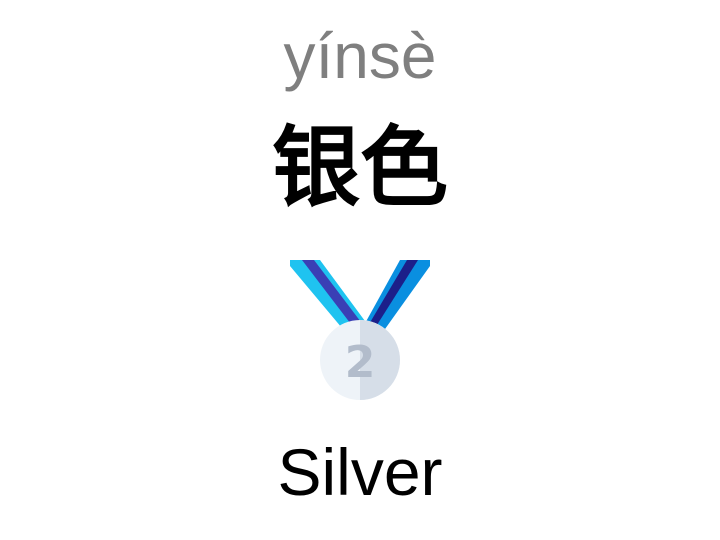 This screenshot has width=720, height=540. Describe the element at coordinates (360, 472) in the screenshot. I see `english-translation: Silver` at that location.